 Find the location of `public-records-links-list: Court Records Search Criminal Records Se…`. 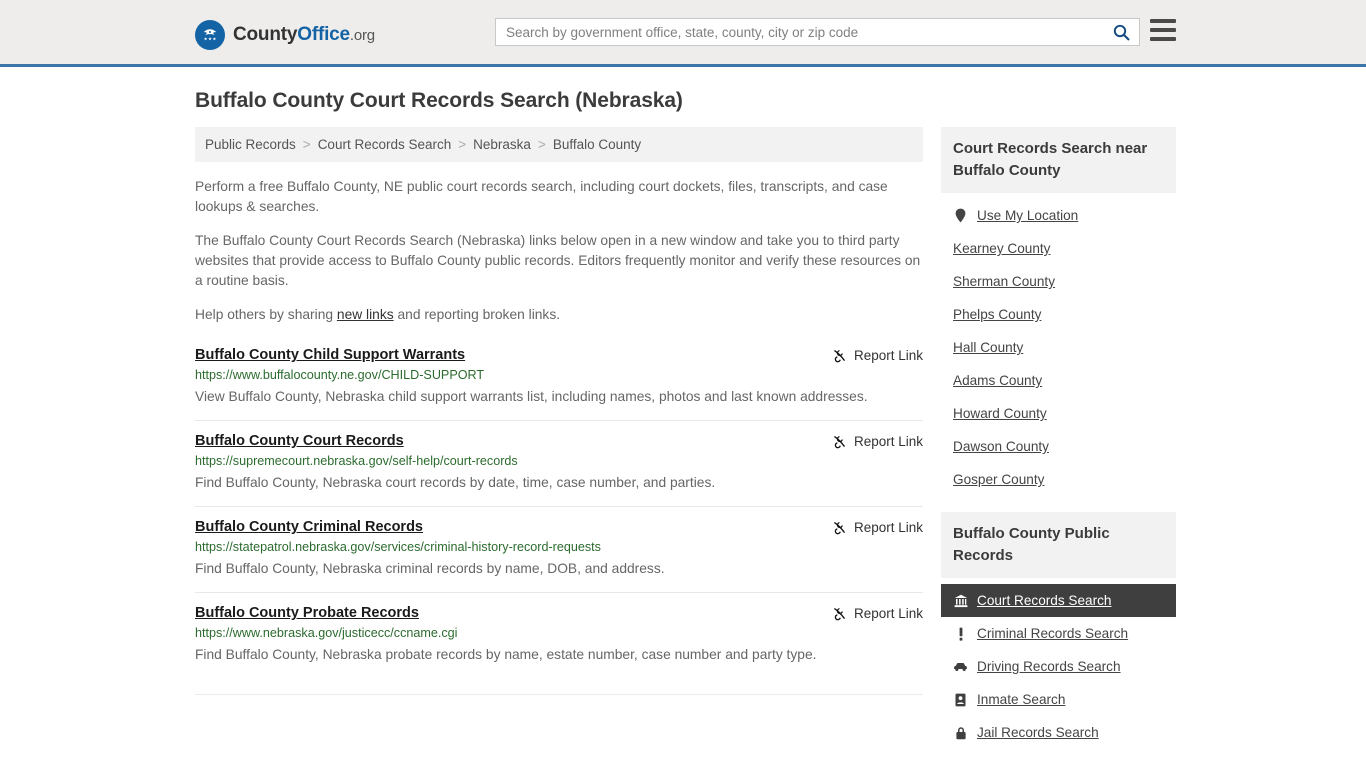

public-records-links-list: Court Records Search Criminal Records Se… is located at coordinates (1058, 663).